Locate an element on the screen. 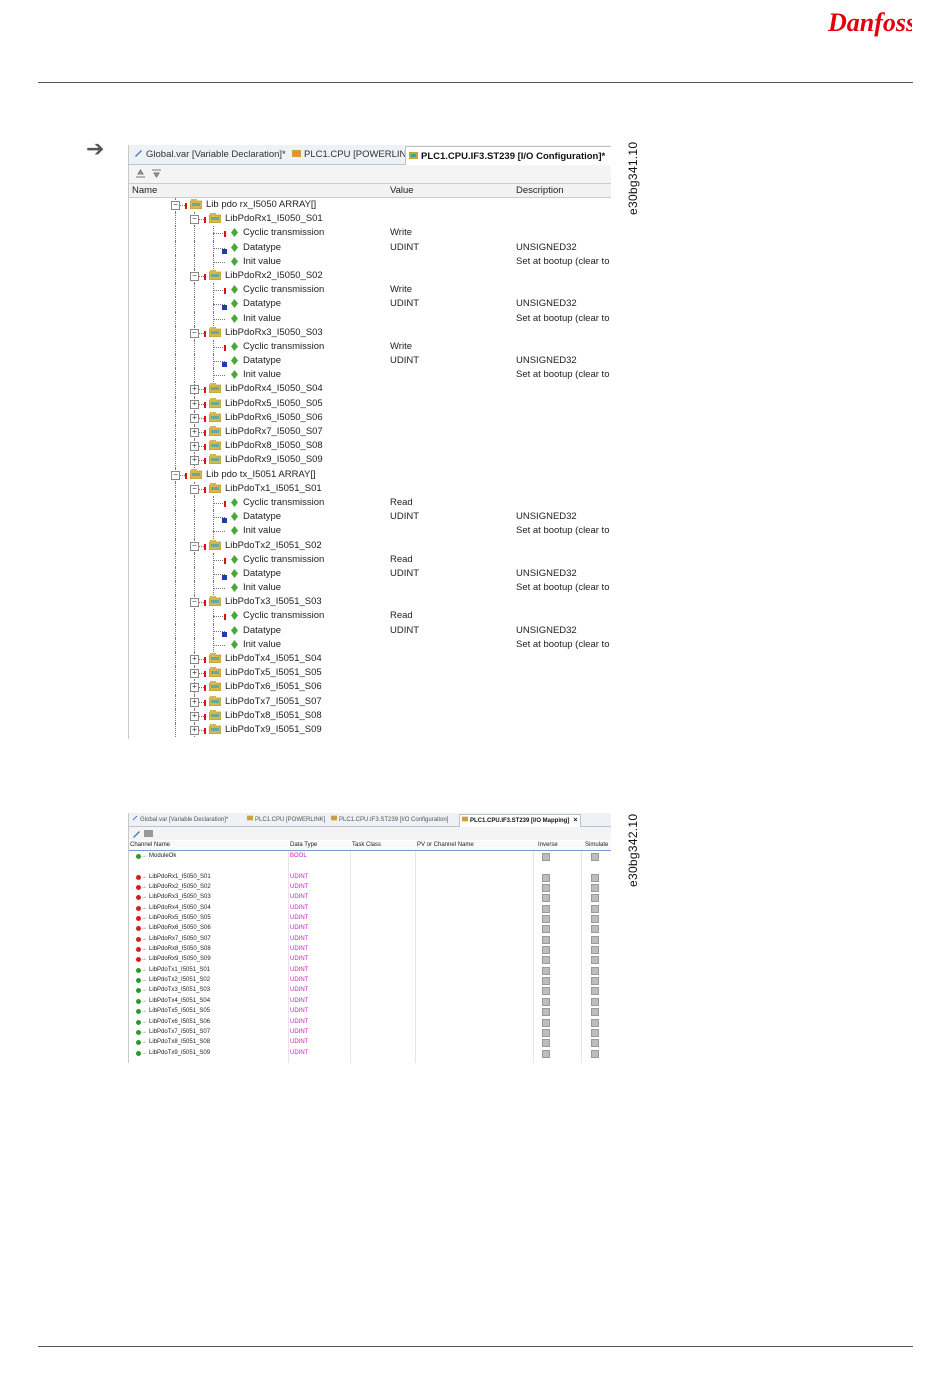 The width and height of the screenshot is (950, 1378). column-inverse: Inverse is located at coordinates (548, 845).